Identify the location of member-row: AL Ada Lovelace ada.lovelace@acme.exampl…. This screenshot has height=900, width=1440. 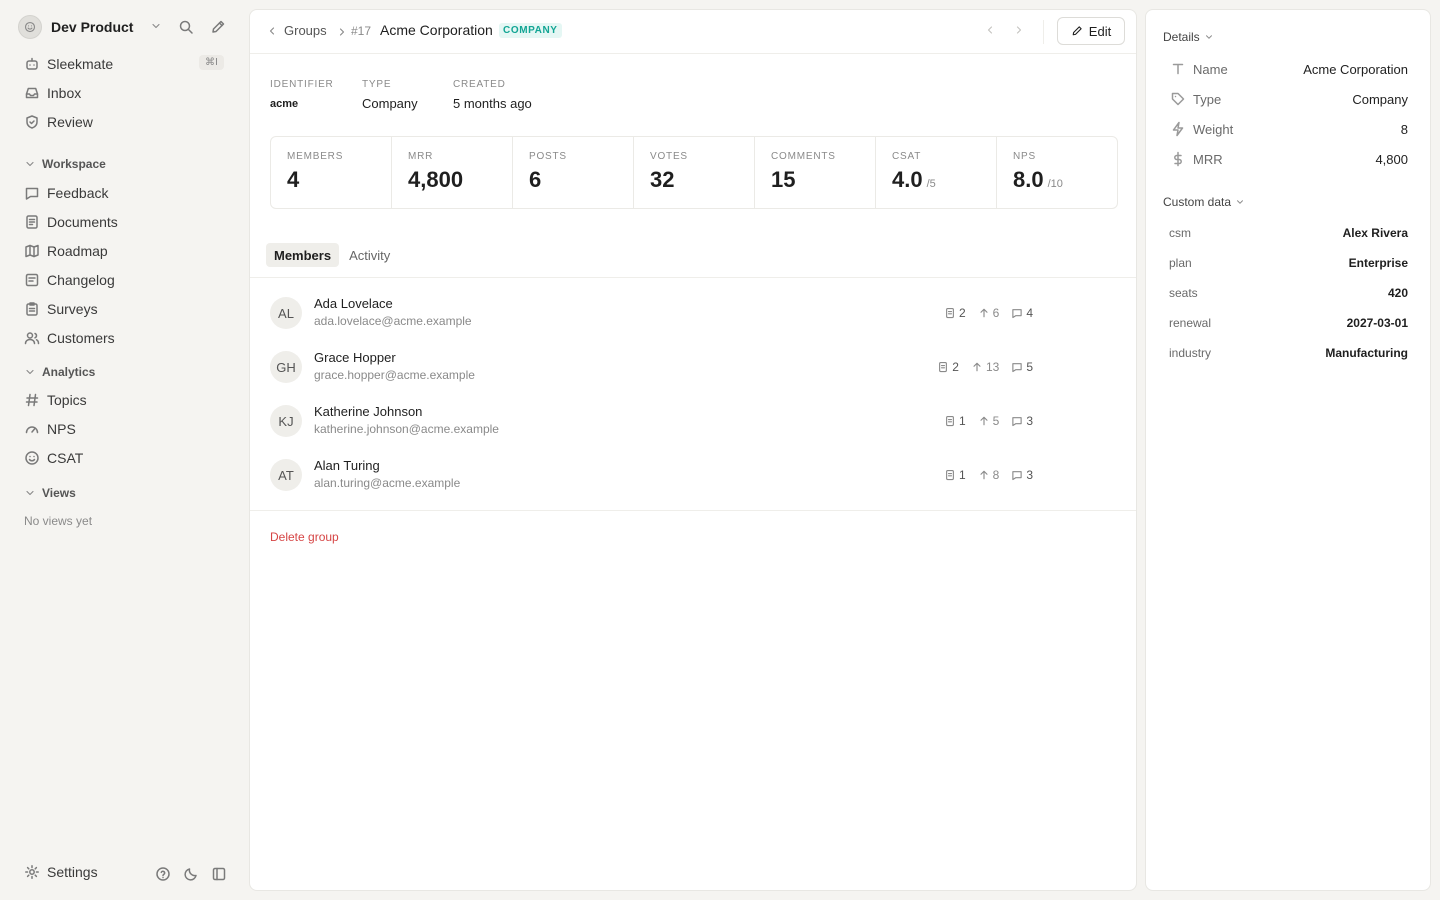
(694, 315).